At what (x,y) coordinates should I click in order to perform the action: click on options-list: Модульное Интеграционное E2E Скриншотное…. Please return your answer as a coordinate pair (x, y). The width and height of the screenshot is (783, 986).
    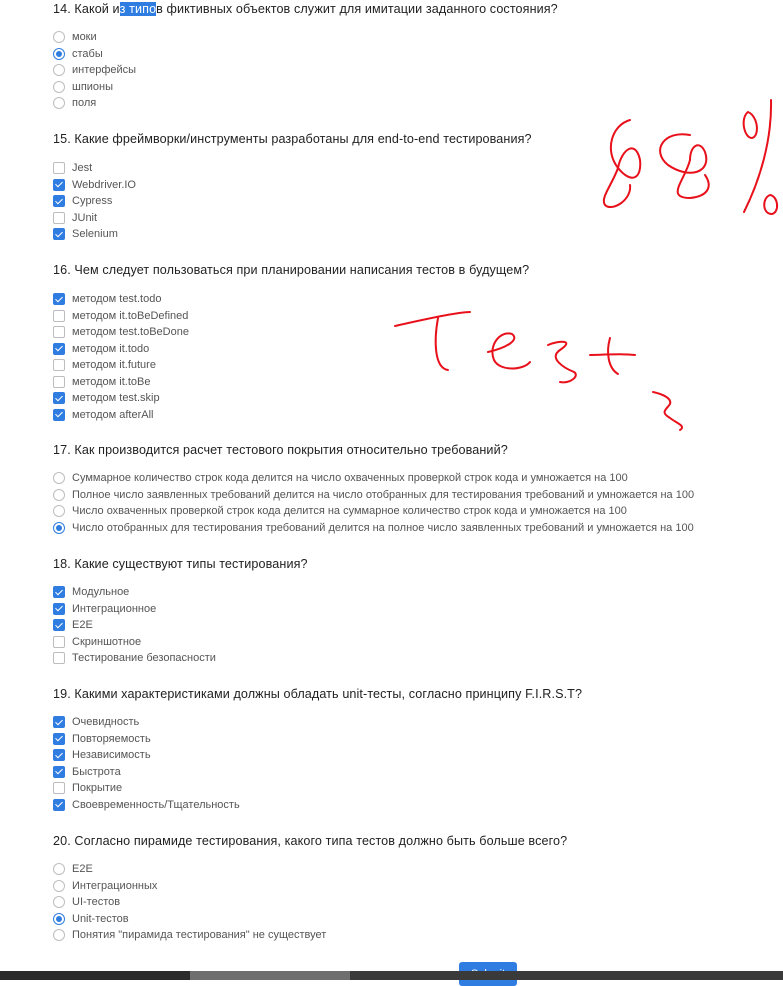
    Looking at the image, I should click on (413, 625).